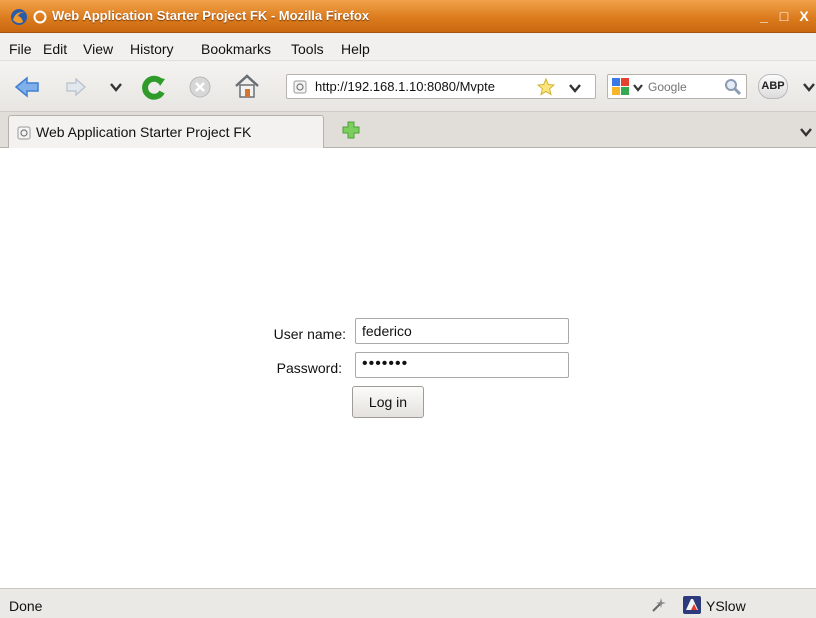 The image size is (816, 618). I want to click on yslow-label: YSlow, so click(726, 606).